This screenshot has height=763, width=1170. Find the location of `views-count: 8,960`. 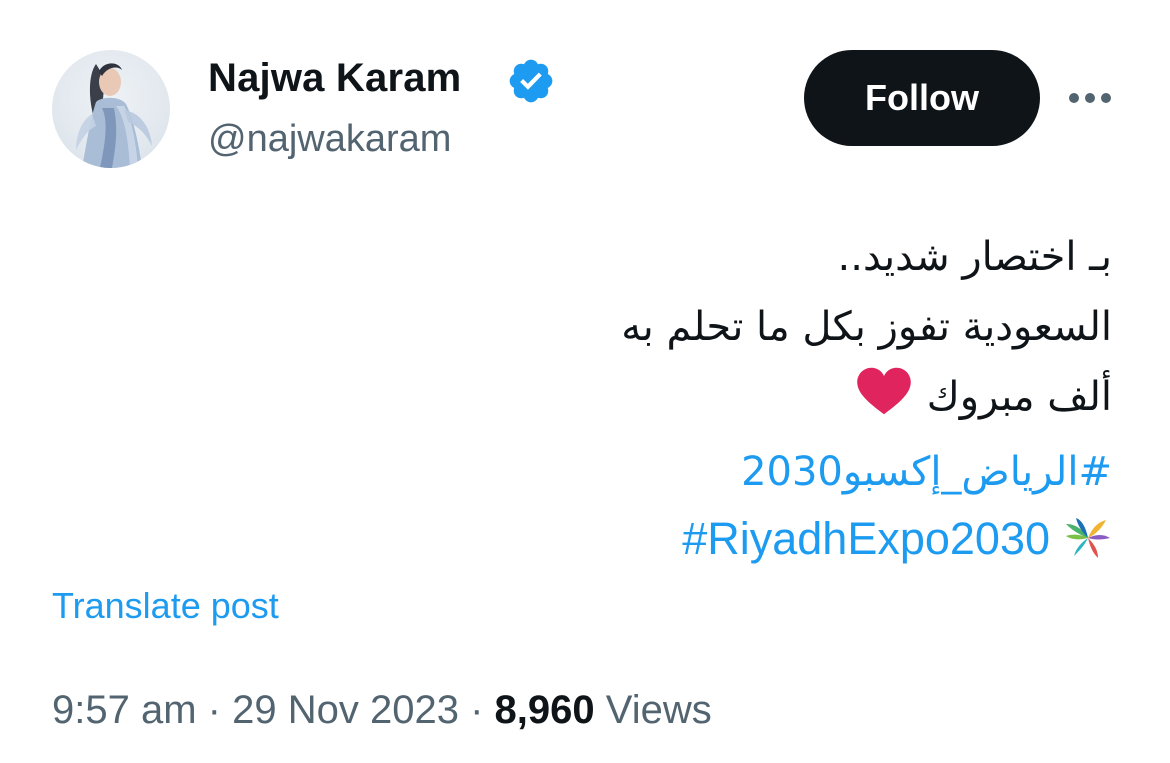

views-count: 8,960 is located at coordinates (544, 710).